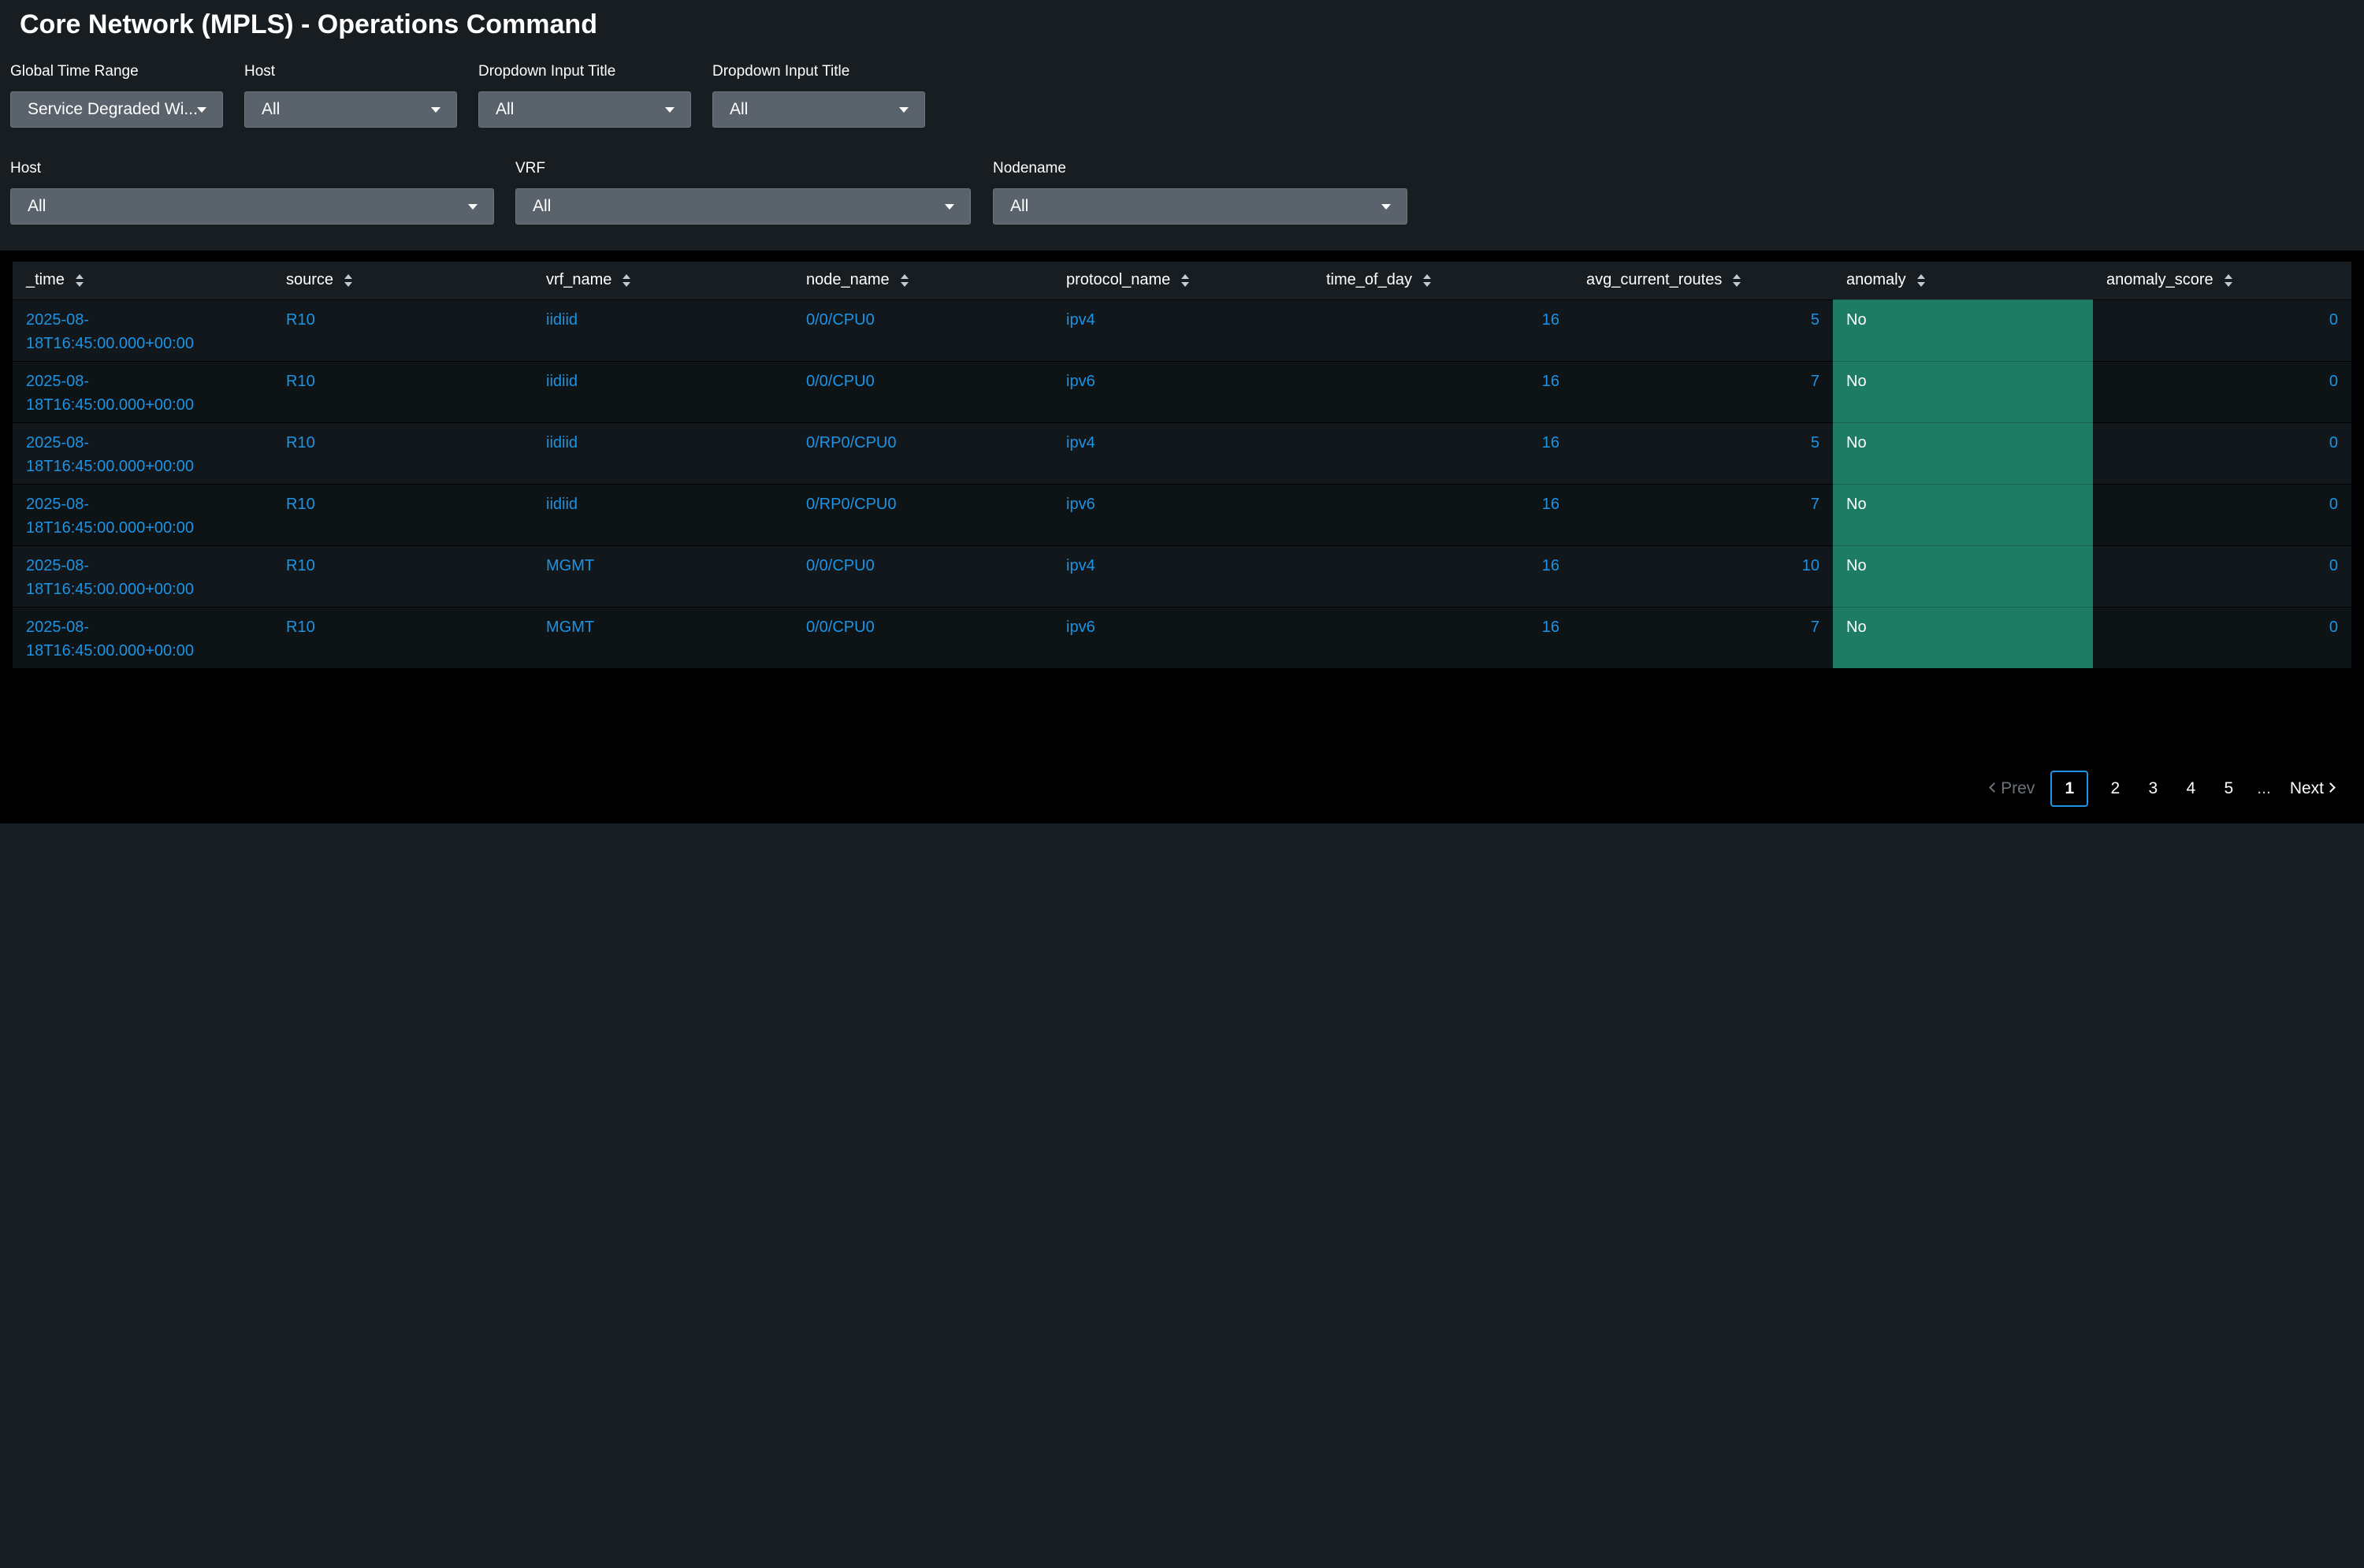  What do you see at coordinates (1183, 280) in the screenshot?
I see `column-header-protocol-name: protocol_name` at bounding box center [1183, 280].